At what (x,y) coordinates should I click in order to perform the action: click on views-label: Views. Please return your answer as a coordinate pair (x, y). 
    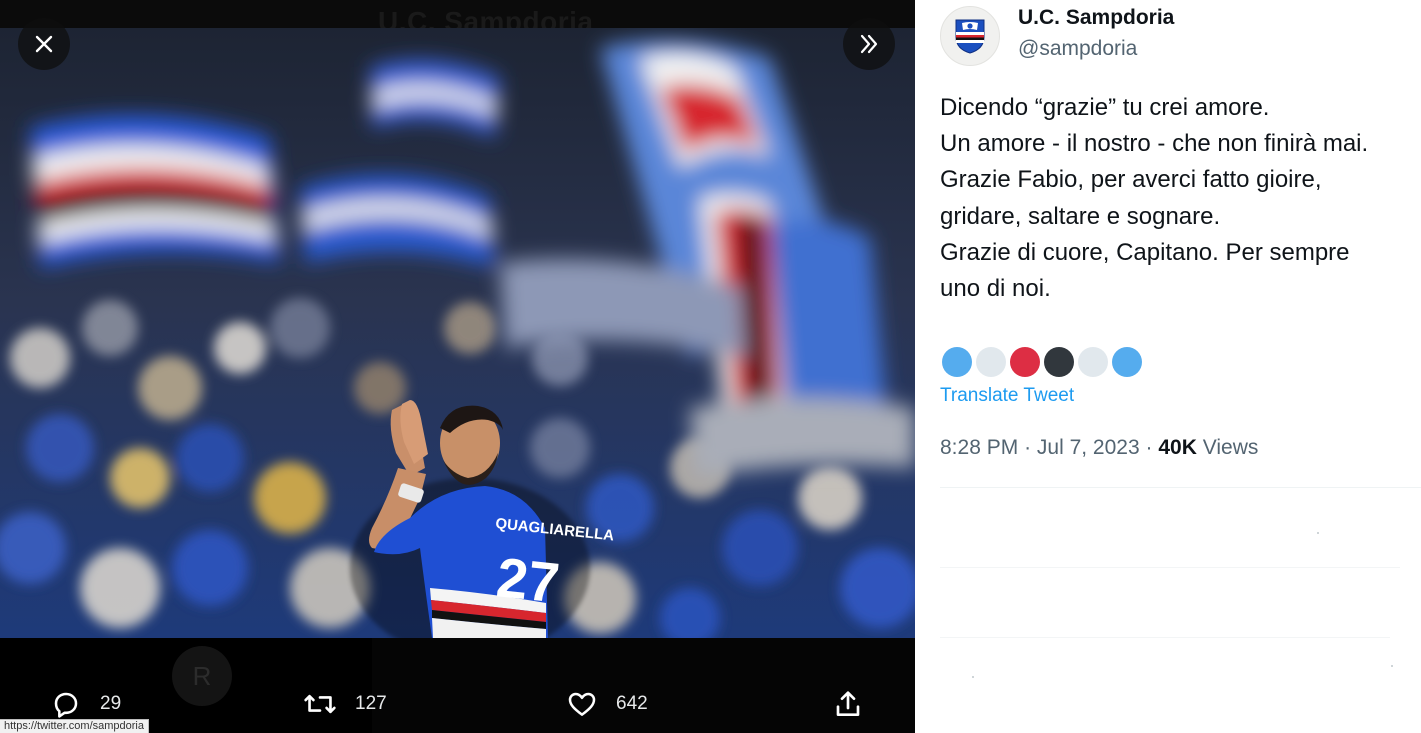
    Looking at the image, I should click on (1230, 447).